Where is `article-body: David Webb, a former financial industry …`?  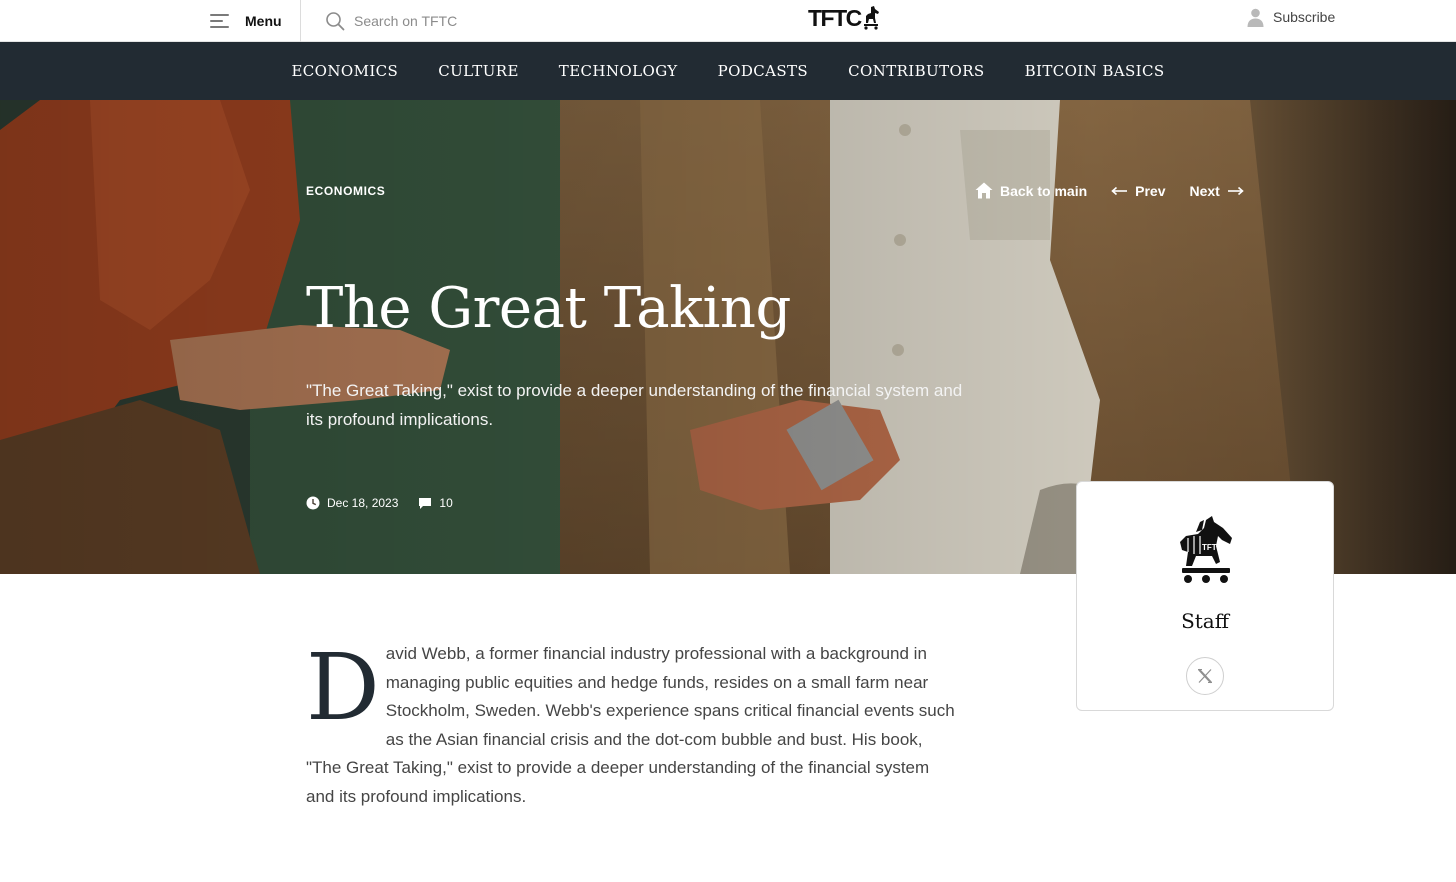 article-body: David Webb, a former financial industry … is located at coordinates (631, 726).